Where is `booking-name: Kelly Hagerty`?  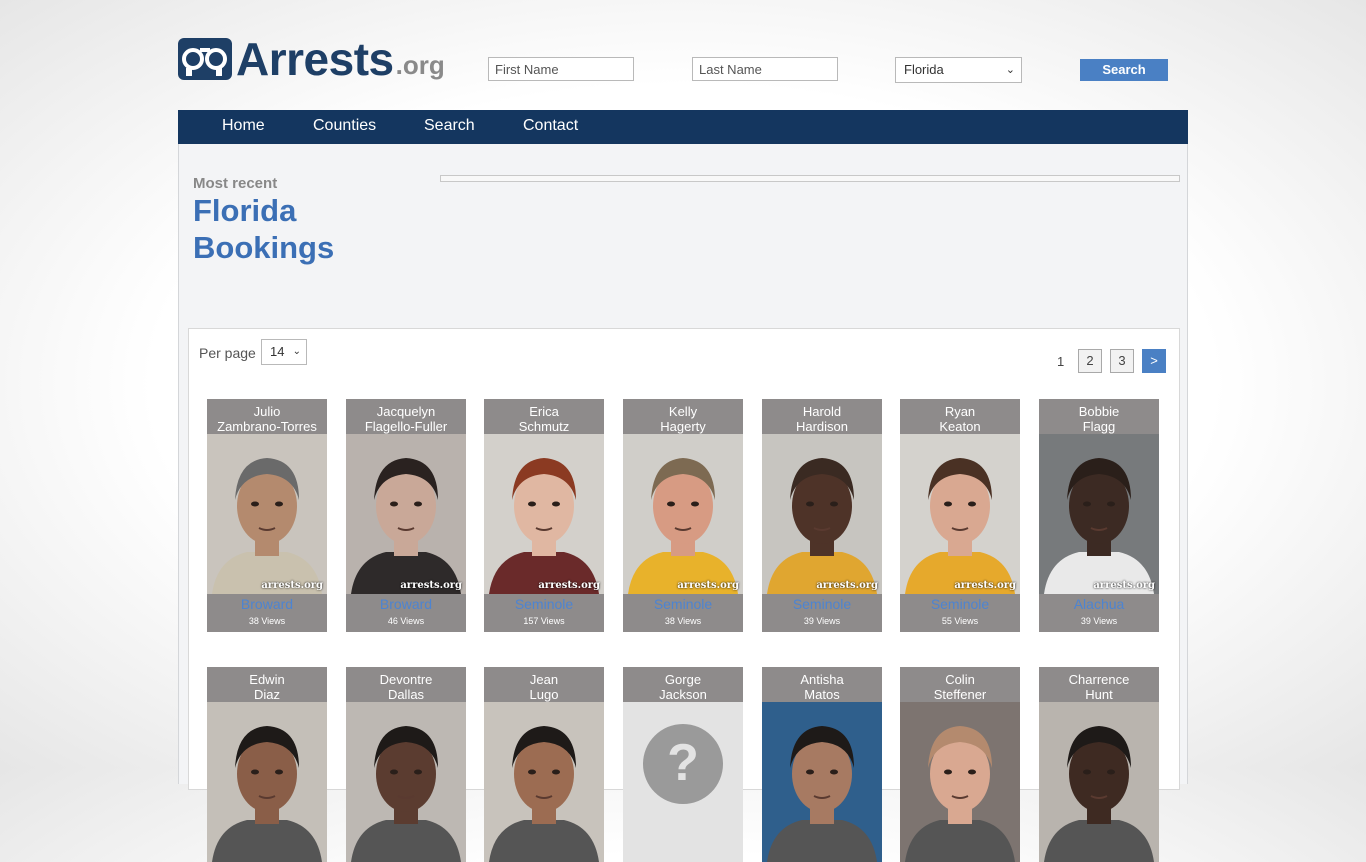 booking-name: Kelly Hagerty is located at coordinates (683, 416).